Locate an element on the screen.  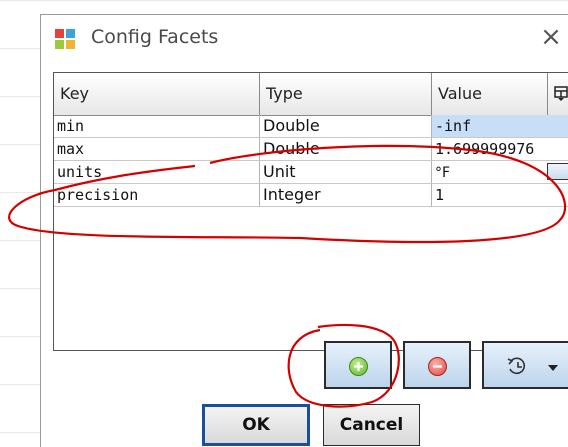
column-header-type: Type is located at coordinates (346, 94).